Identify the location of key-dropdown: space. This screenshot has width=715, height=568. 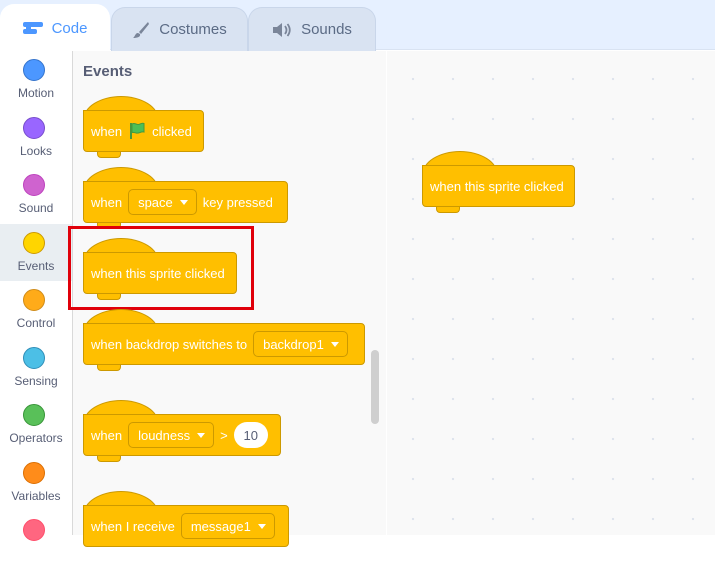
(162, 202).